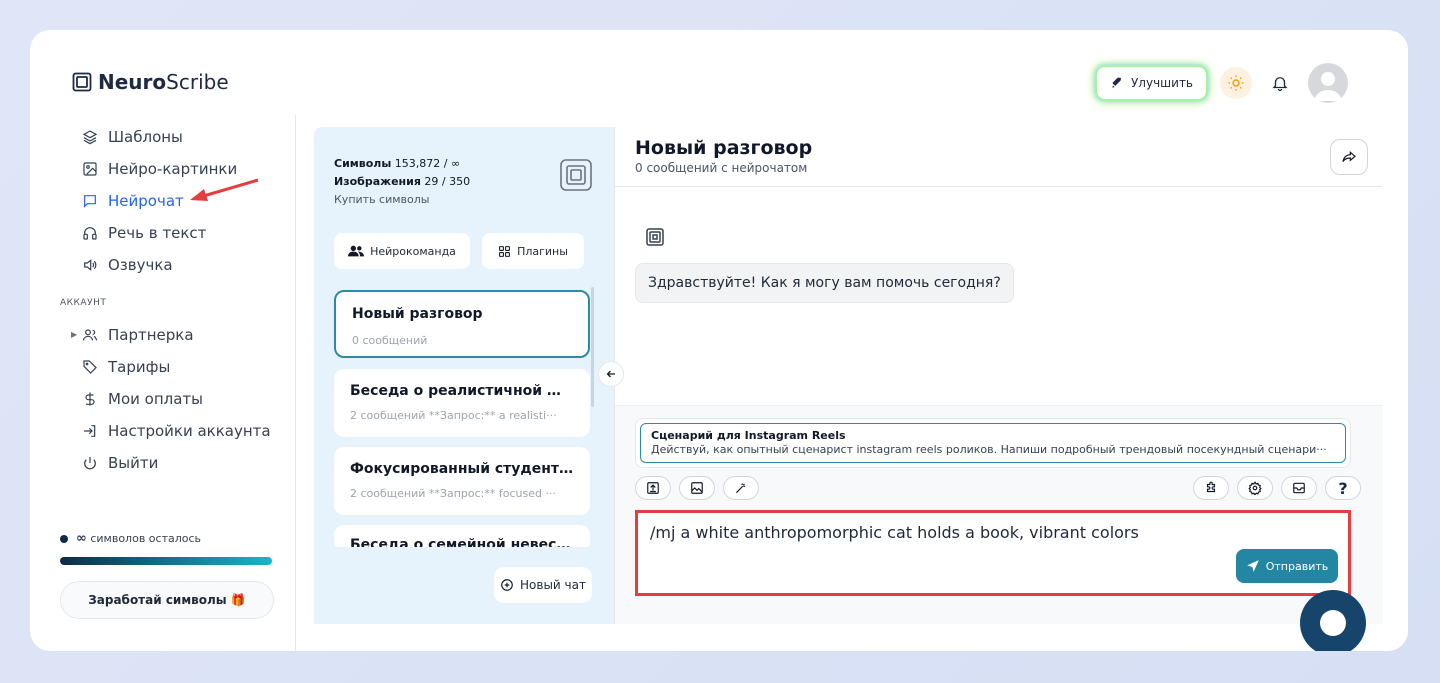 The image size is (1440, 683). Describe the element at coordinates (748, 435) in the screenshot. I see `prompt-template-title: Сценарий для Instagram Reels` at that location.